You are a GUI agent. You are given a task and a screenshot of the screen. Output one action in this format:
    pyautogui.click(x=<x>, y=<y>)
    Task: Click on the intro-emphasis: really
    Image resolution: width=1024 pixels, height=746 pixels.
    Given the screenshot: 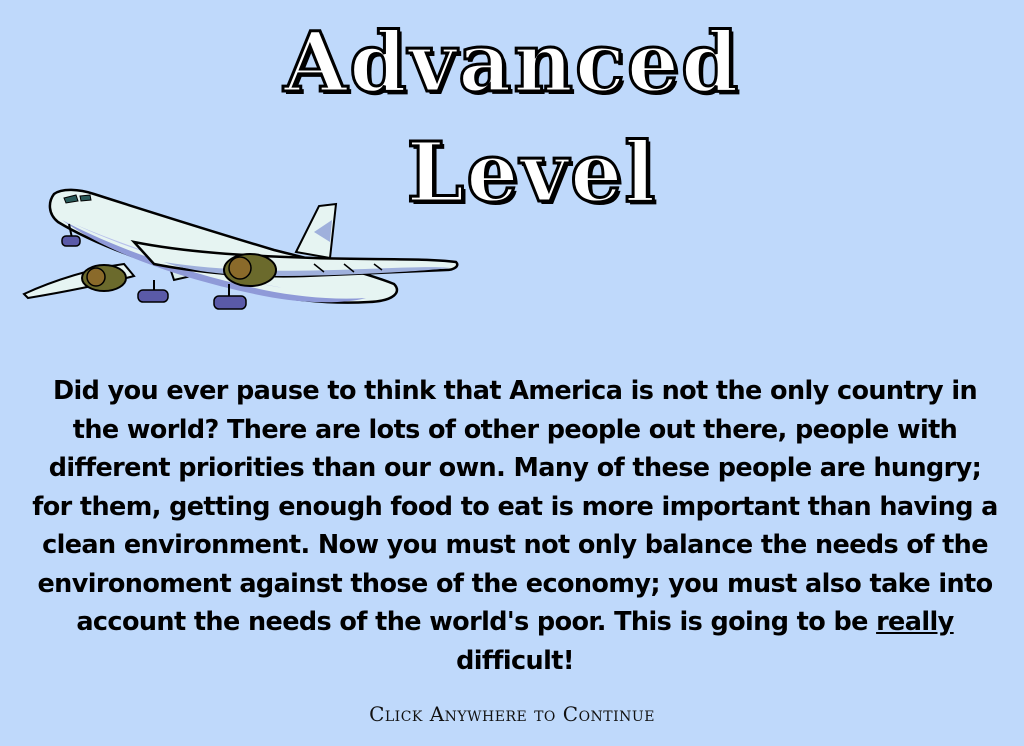 What is the action you would take?
    pyautogui.click(x=915, y=622)
    